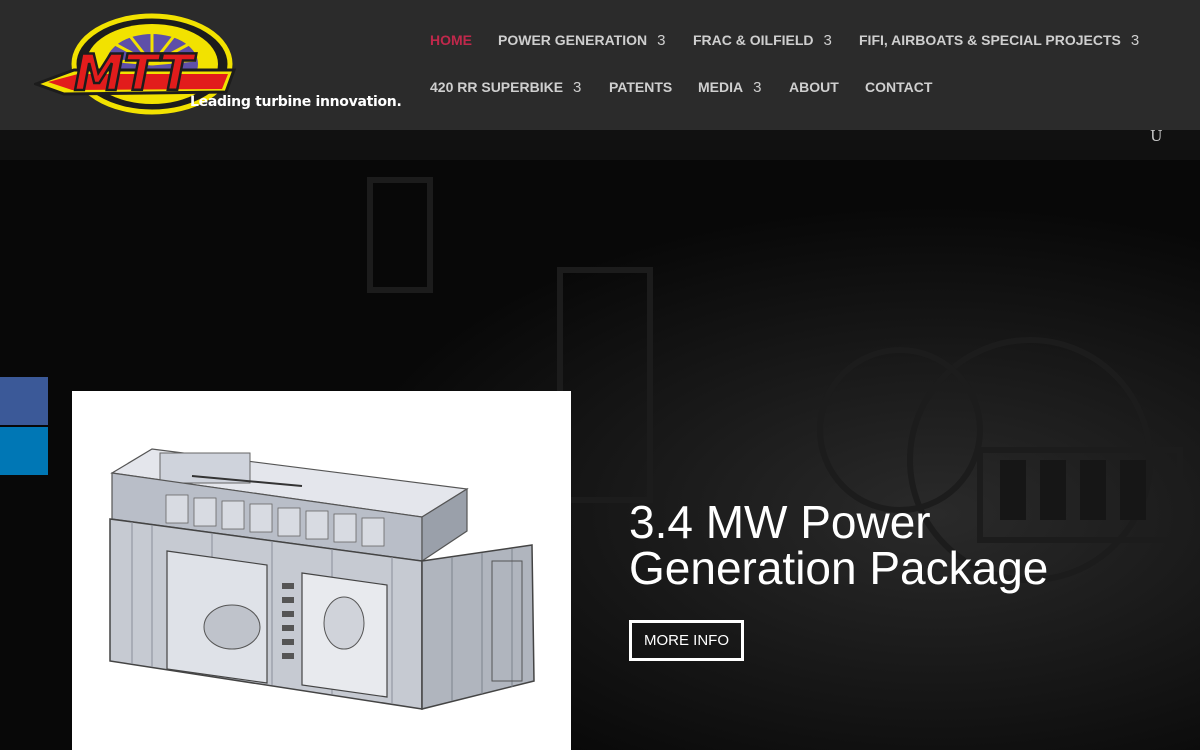 Image resolution: width=1200 pixels, height=750 pixels. Describe the element at coordinates (24, 451) in the screenshot. I see `linkedin-share-button` at that location.